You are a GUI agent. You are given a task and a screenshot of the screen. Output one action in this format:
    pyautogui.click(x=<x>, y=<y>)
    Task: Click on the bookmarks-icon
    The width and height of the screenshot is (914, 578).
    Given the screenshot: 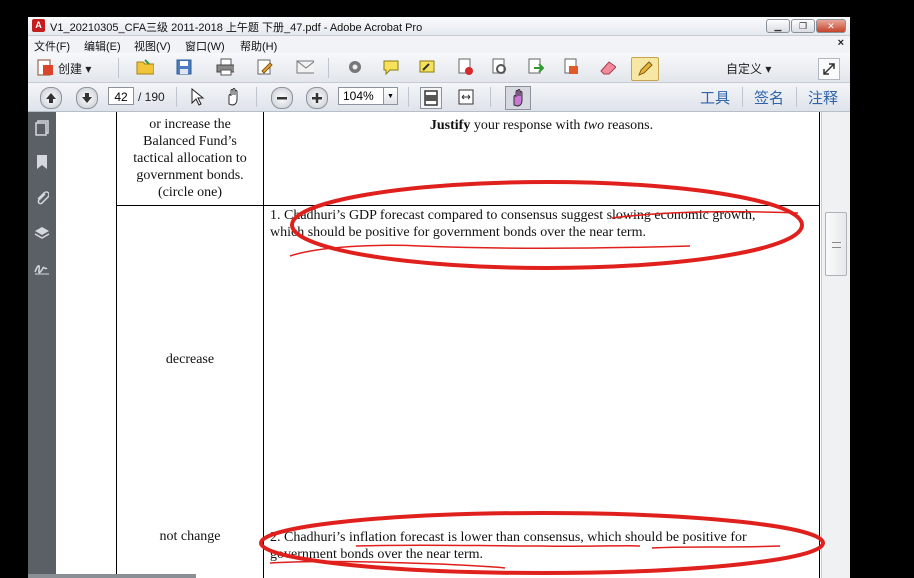 What is the action you would take?
    pyautogui.click(x=42, y=162)
    